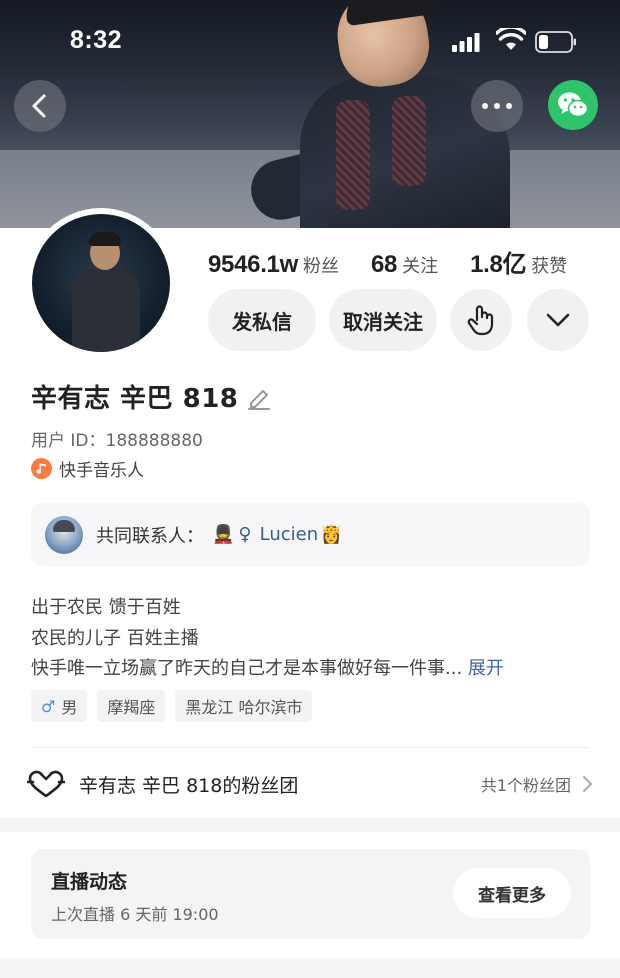 This screenshot has height=978, width=620. I want to click on fan-group-heart-icon, so click(46, 784).